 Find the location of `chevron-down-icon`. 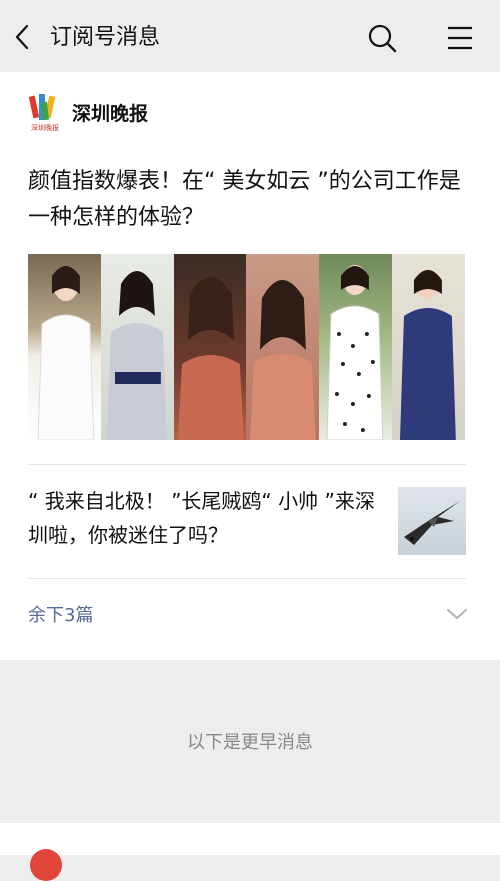

chevron-down-icon is located at coordinates (457, 614).